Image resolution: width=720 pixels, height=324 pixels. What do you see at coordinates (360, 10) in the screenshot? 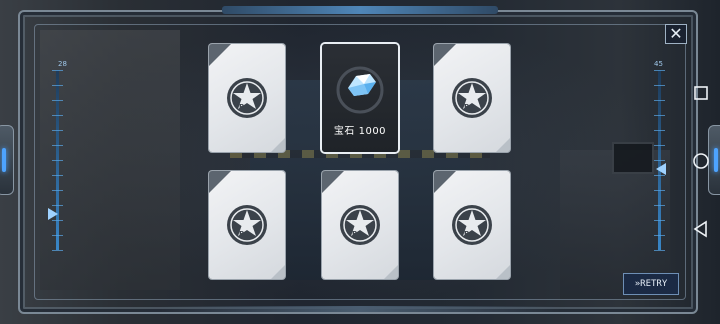
I see `panel-top-accent` at bounding box center [360, 10].